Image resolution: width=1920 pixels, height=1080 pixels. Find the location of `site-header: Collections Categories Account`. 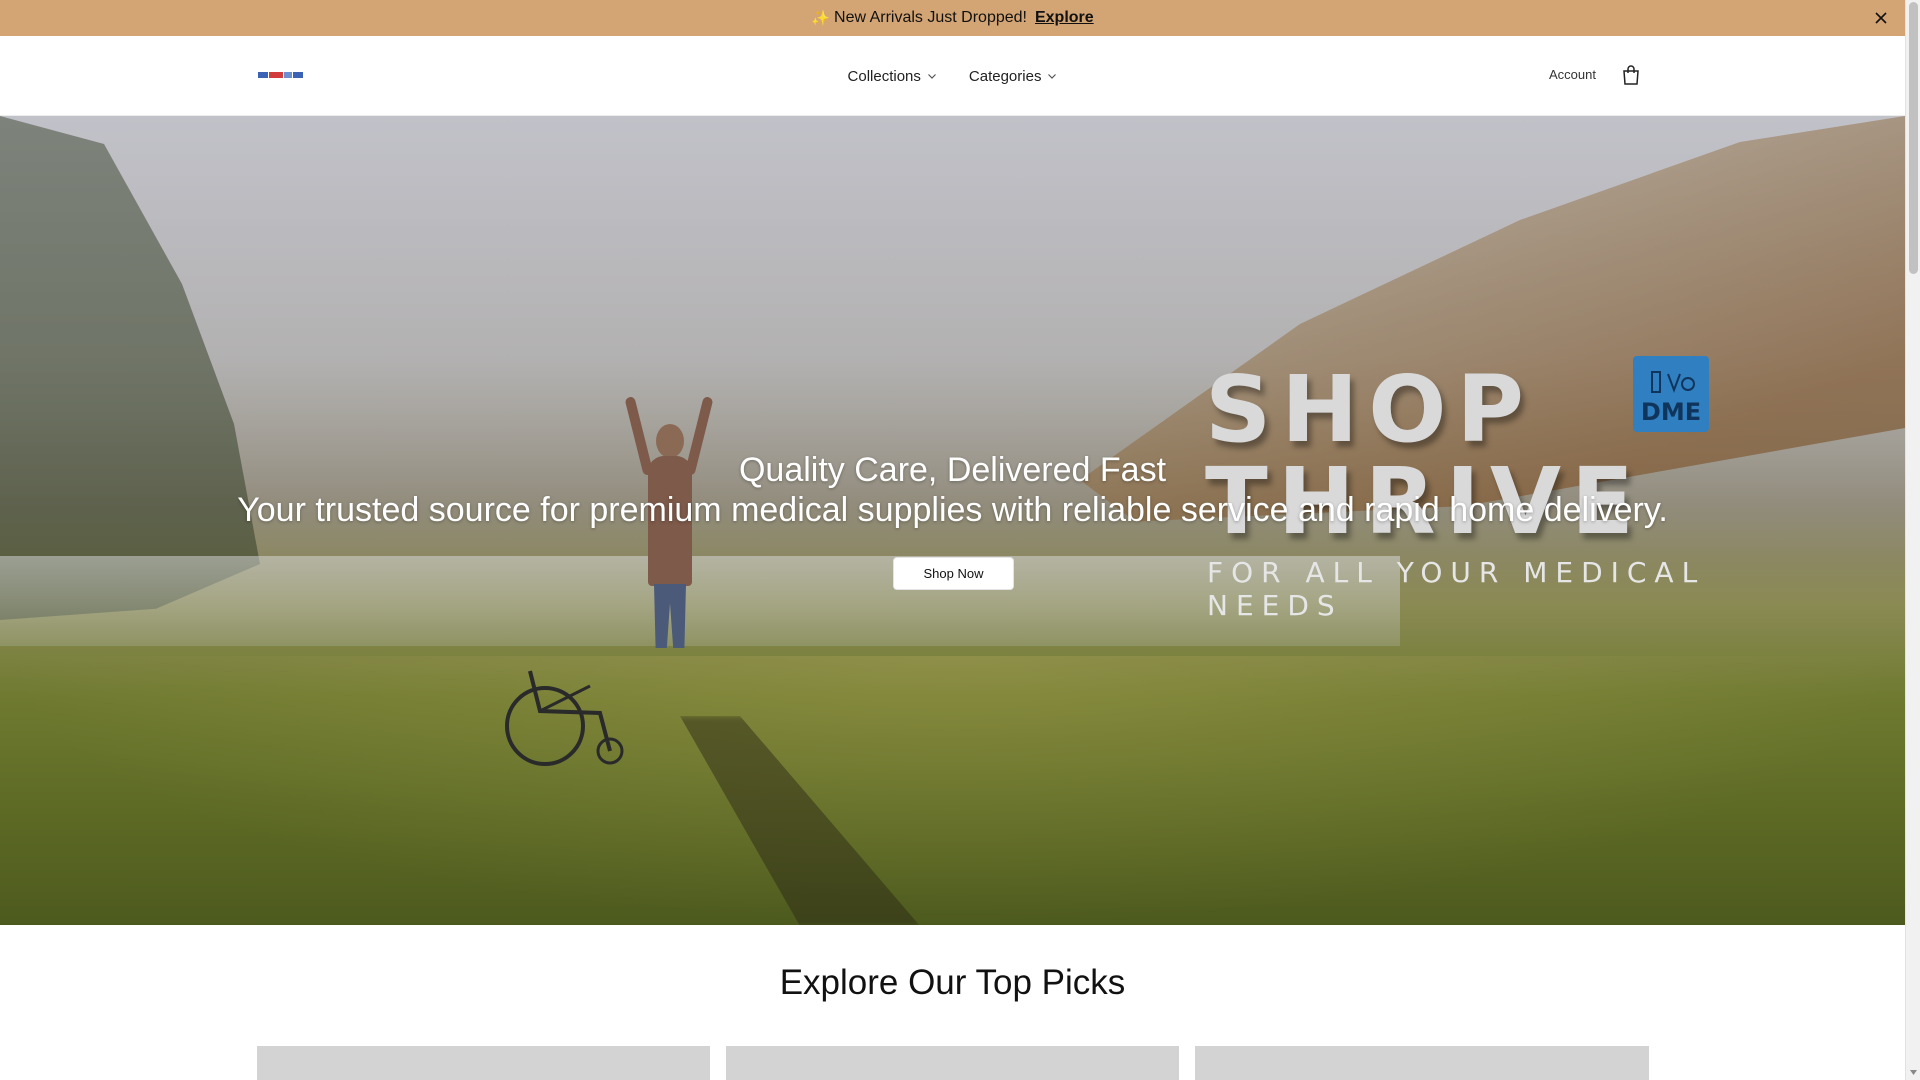

site-header: Collections Categories Account is located at coordinates (952, 76).